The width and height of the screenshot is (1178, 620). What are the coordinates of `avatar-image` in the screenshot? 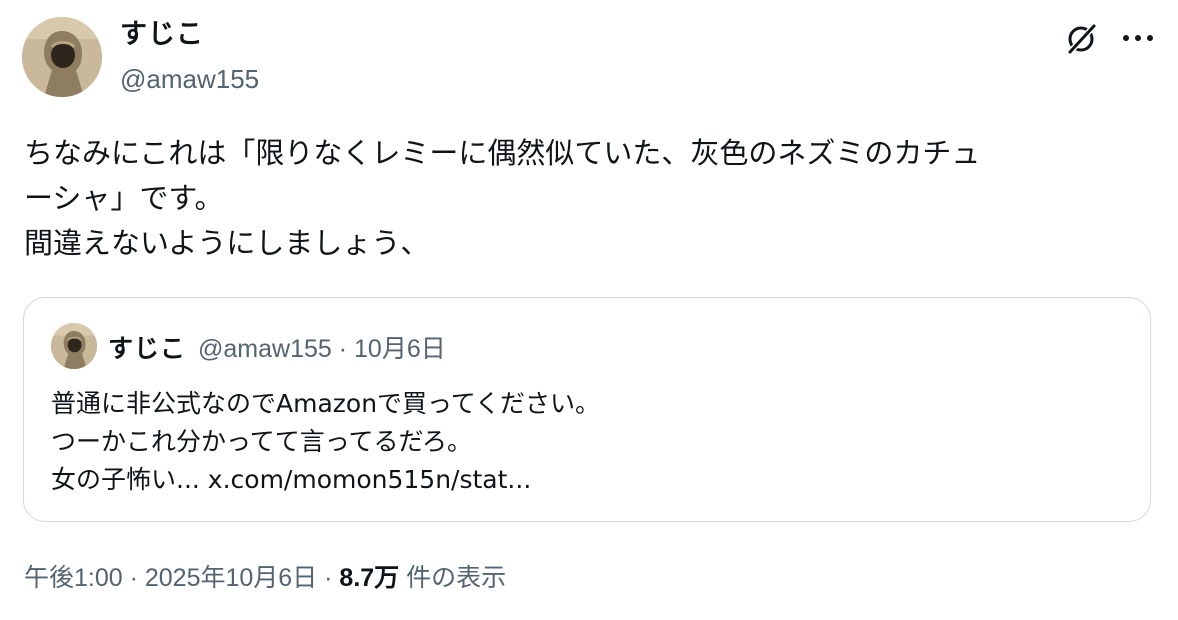 It's located at (62, 57).